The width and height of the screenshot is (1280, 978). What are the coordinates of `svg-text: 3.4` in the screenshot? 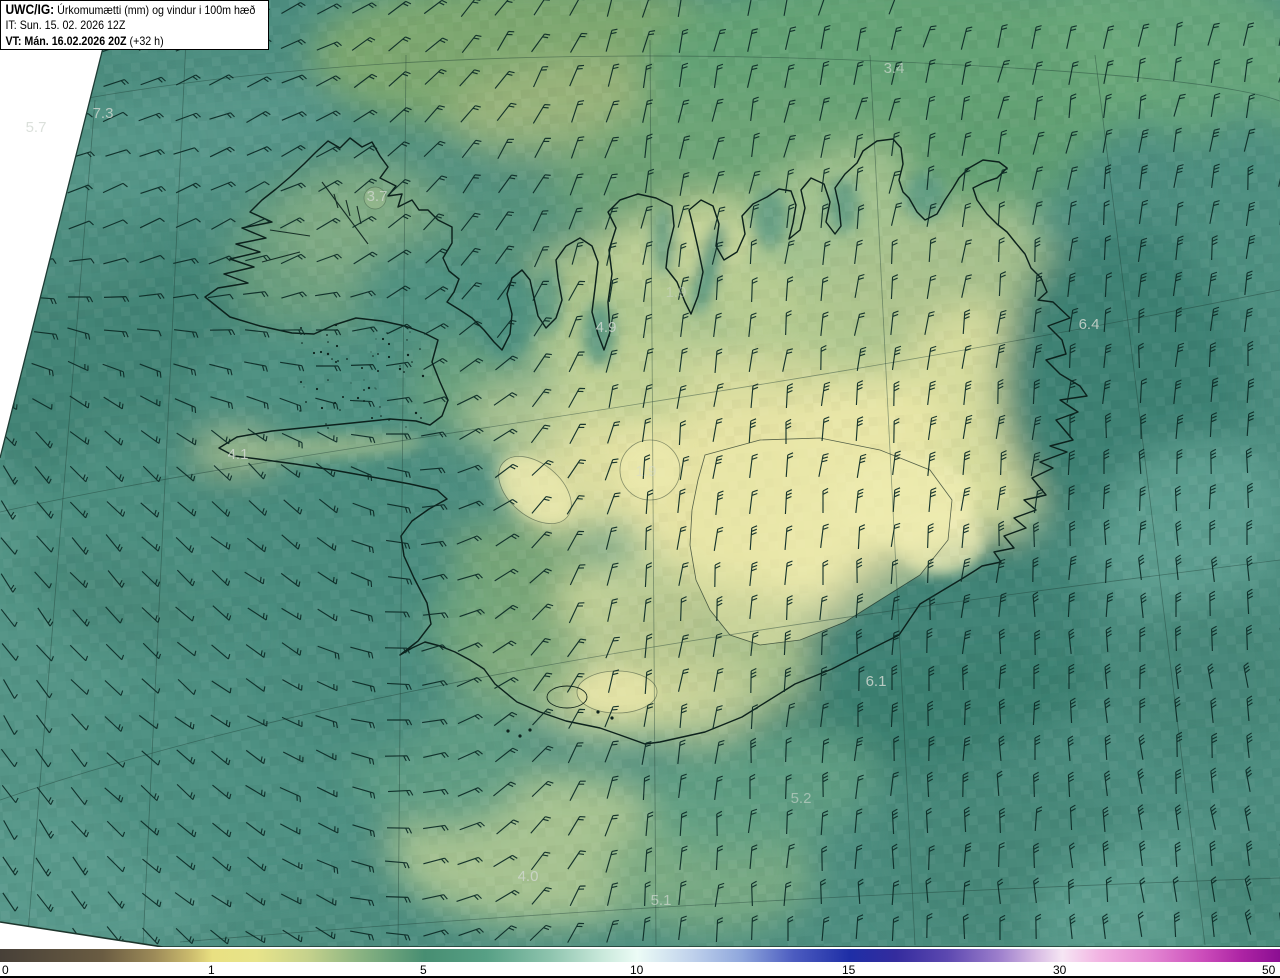 It's located at (894, 68).